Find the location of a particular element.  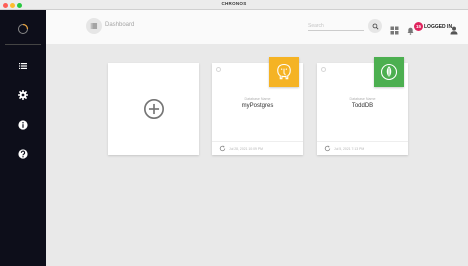

add-database-card is located at coordinates (153, 109).